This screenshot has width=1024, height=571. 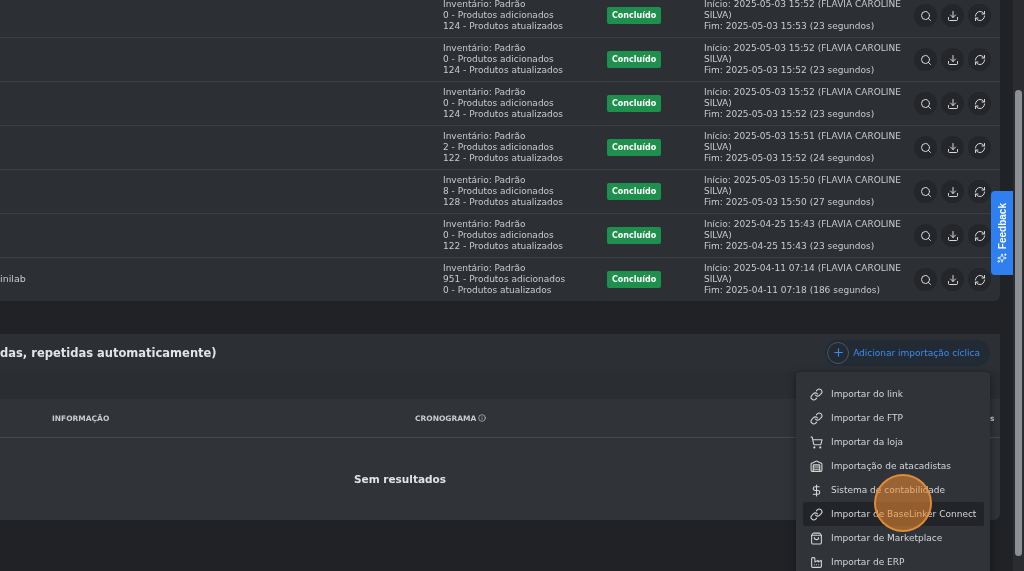 I want to click on menu-item: Importar da loja, so click(x=893, y=442).